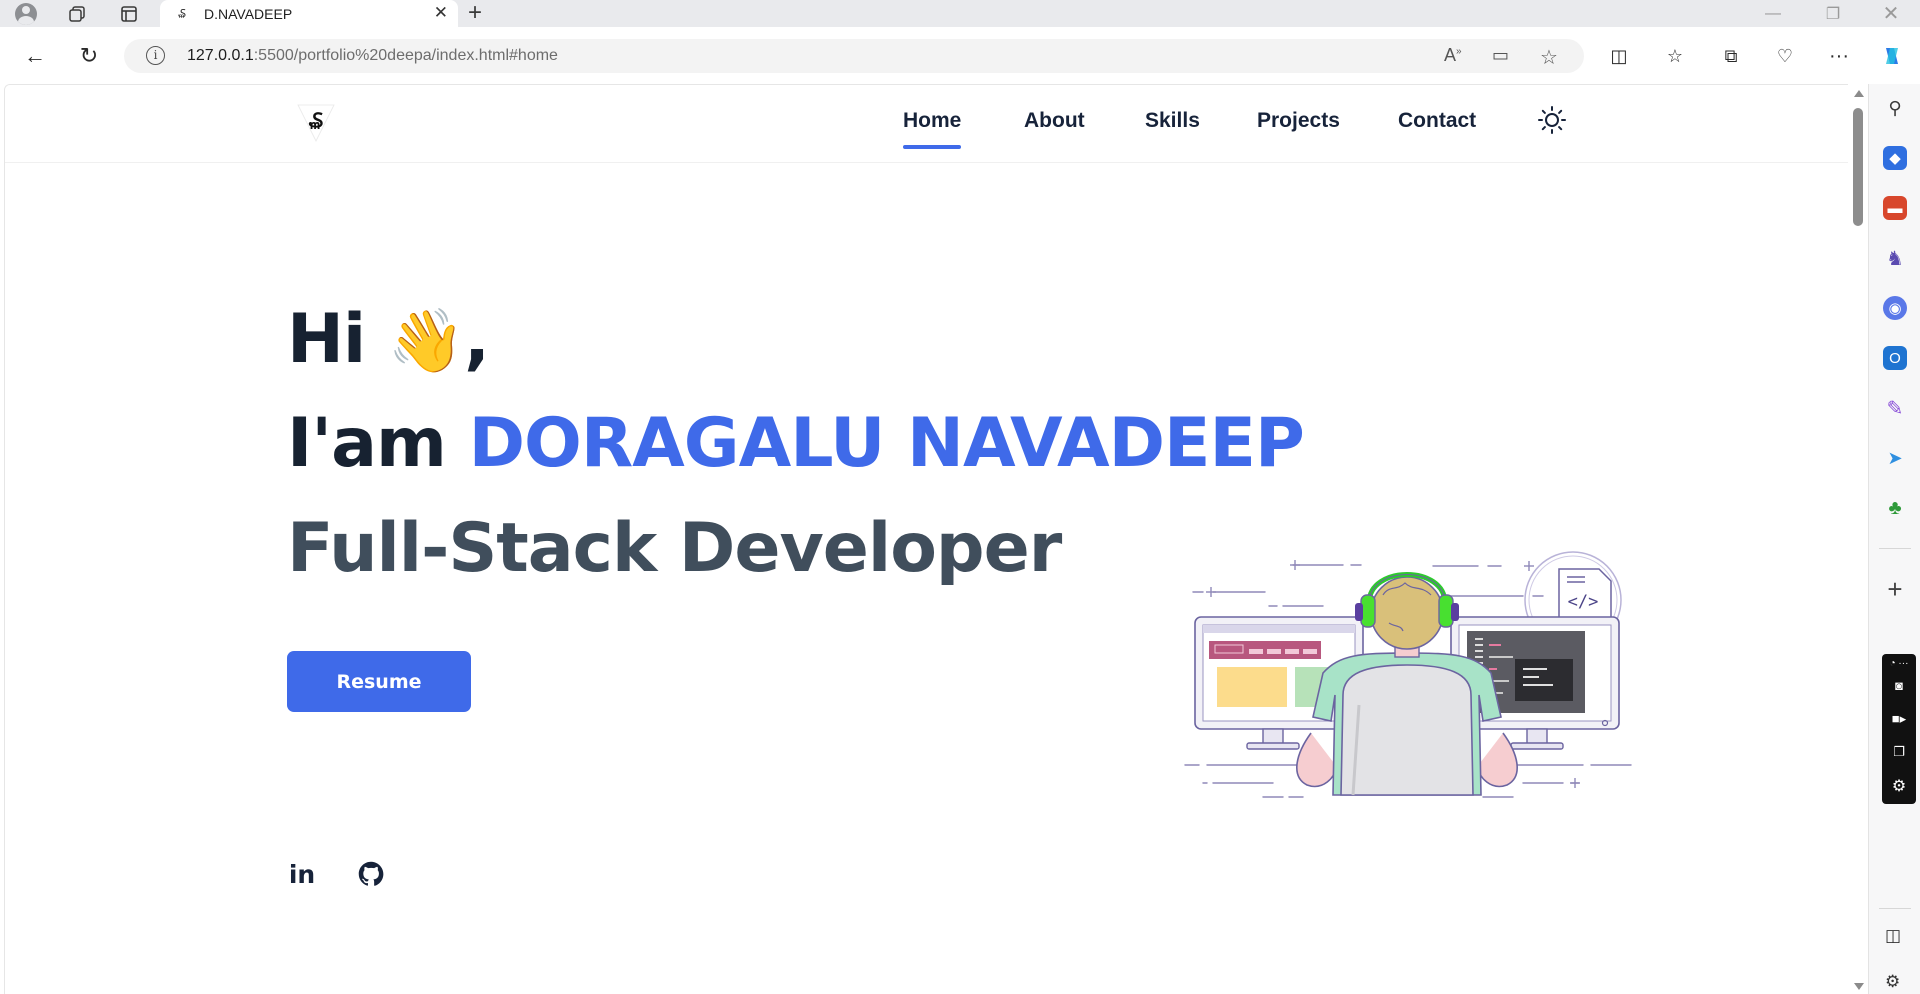 This screenshot has height=994, width=1920. I want to click on designer-icon: ✎, so click(1895, 408).